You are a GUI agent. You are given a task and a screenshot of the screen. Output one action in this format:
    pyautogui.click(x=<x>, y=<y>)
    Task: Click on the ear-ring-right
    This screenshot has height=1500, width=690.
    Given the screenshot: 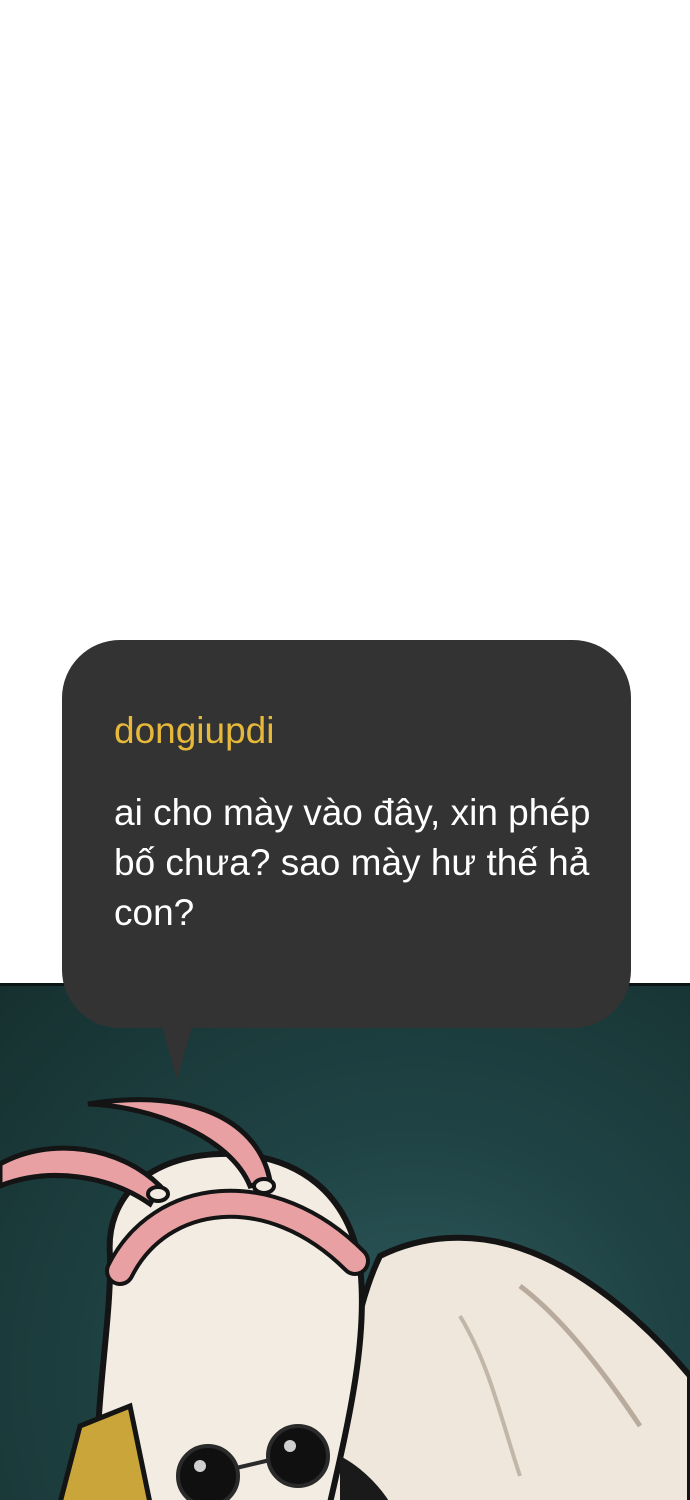 What is the action you would take?
    pyautogui.click(x=264, y=1186)
    